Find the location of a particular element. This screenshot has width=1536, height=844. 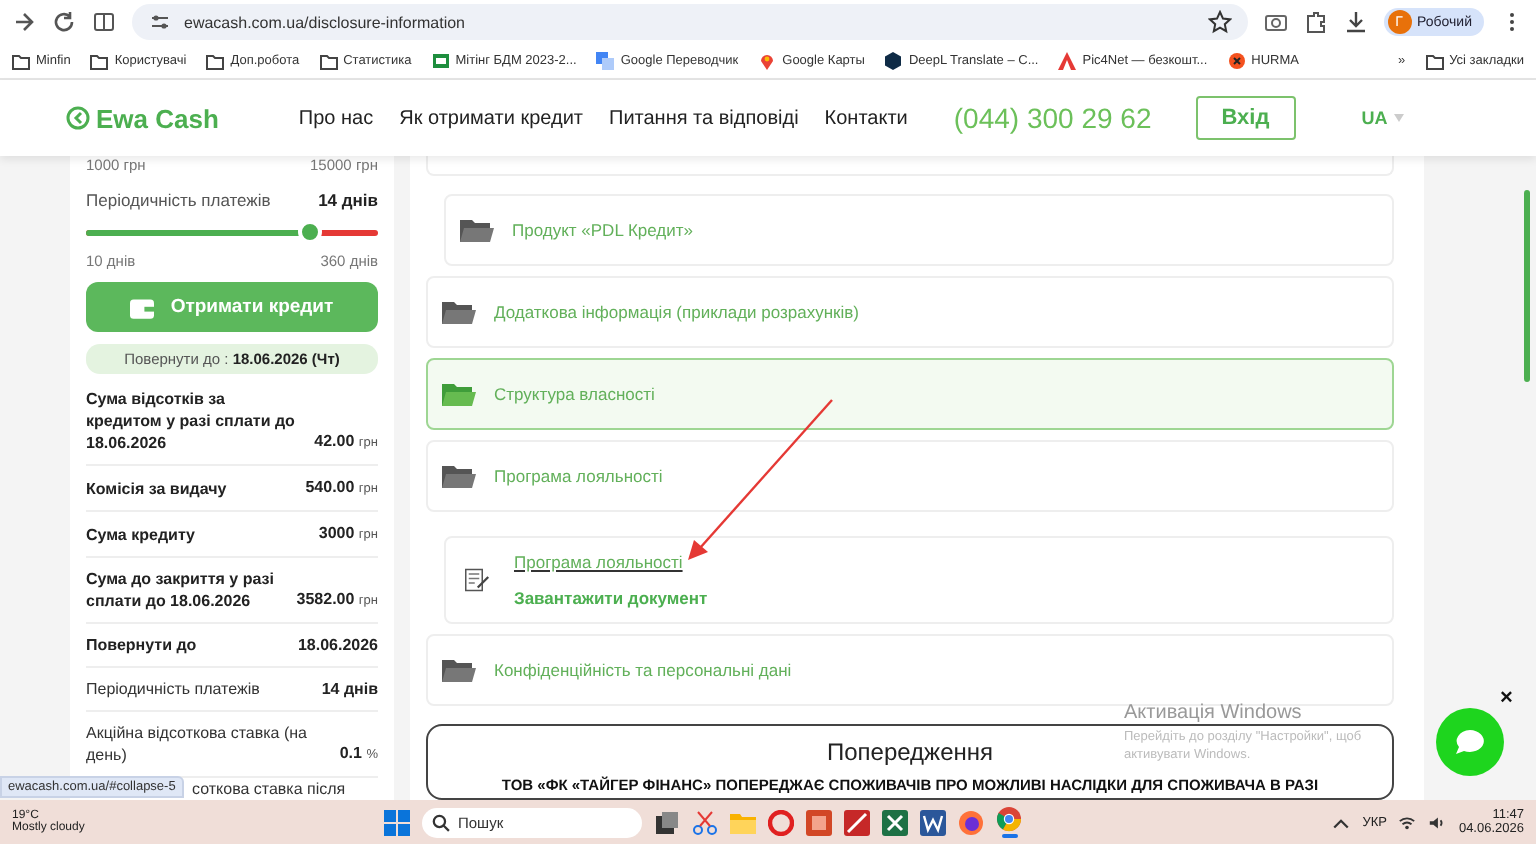

logo-icon is located at coordinates (78, 118).